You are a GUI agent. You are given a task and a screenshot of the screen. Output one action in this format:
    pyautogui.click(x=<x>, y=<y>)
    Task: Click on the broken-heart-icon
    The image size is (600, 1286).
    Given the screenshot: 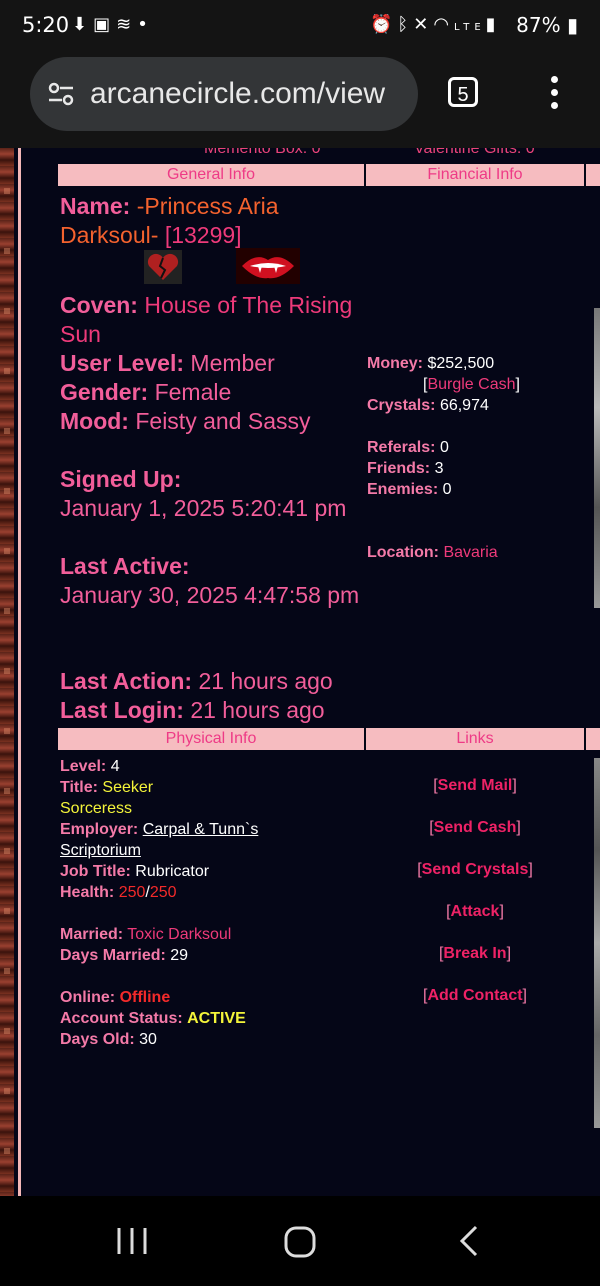 What is the action you would take?
    pyautogui.click(x=163, y=267)
    